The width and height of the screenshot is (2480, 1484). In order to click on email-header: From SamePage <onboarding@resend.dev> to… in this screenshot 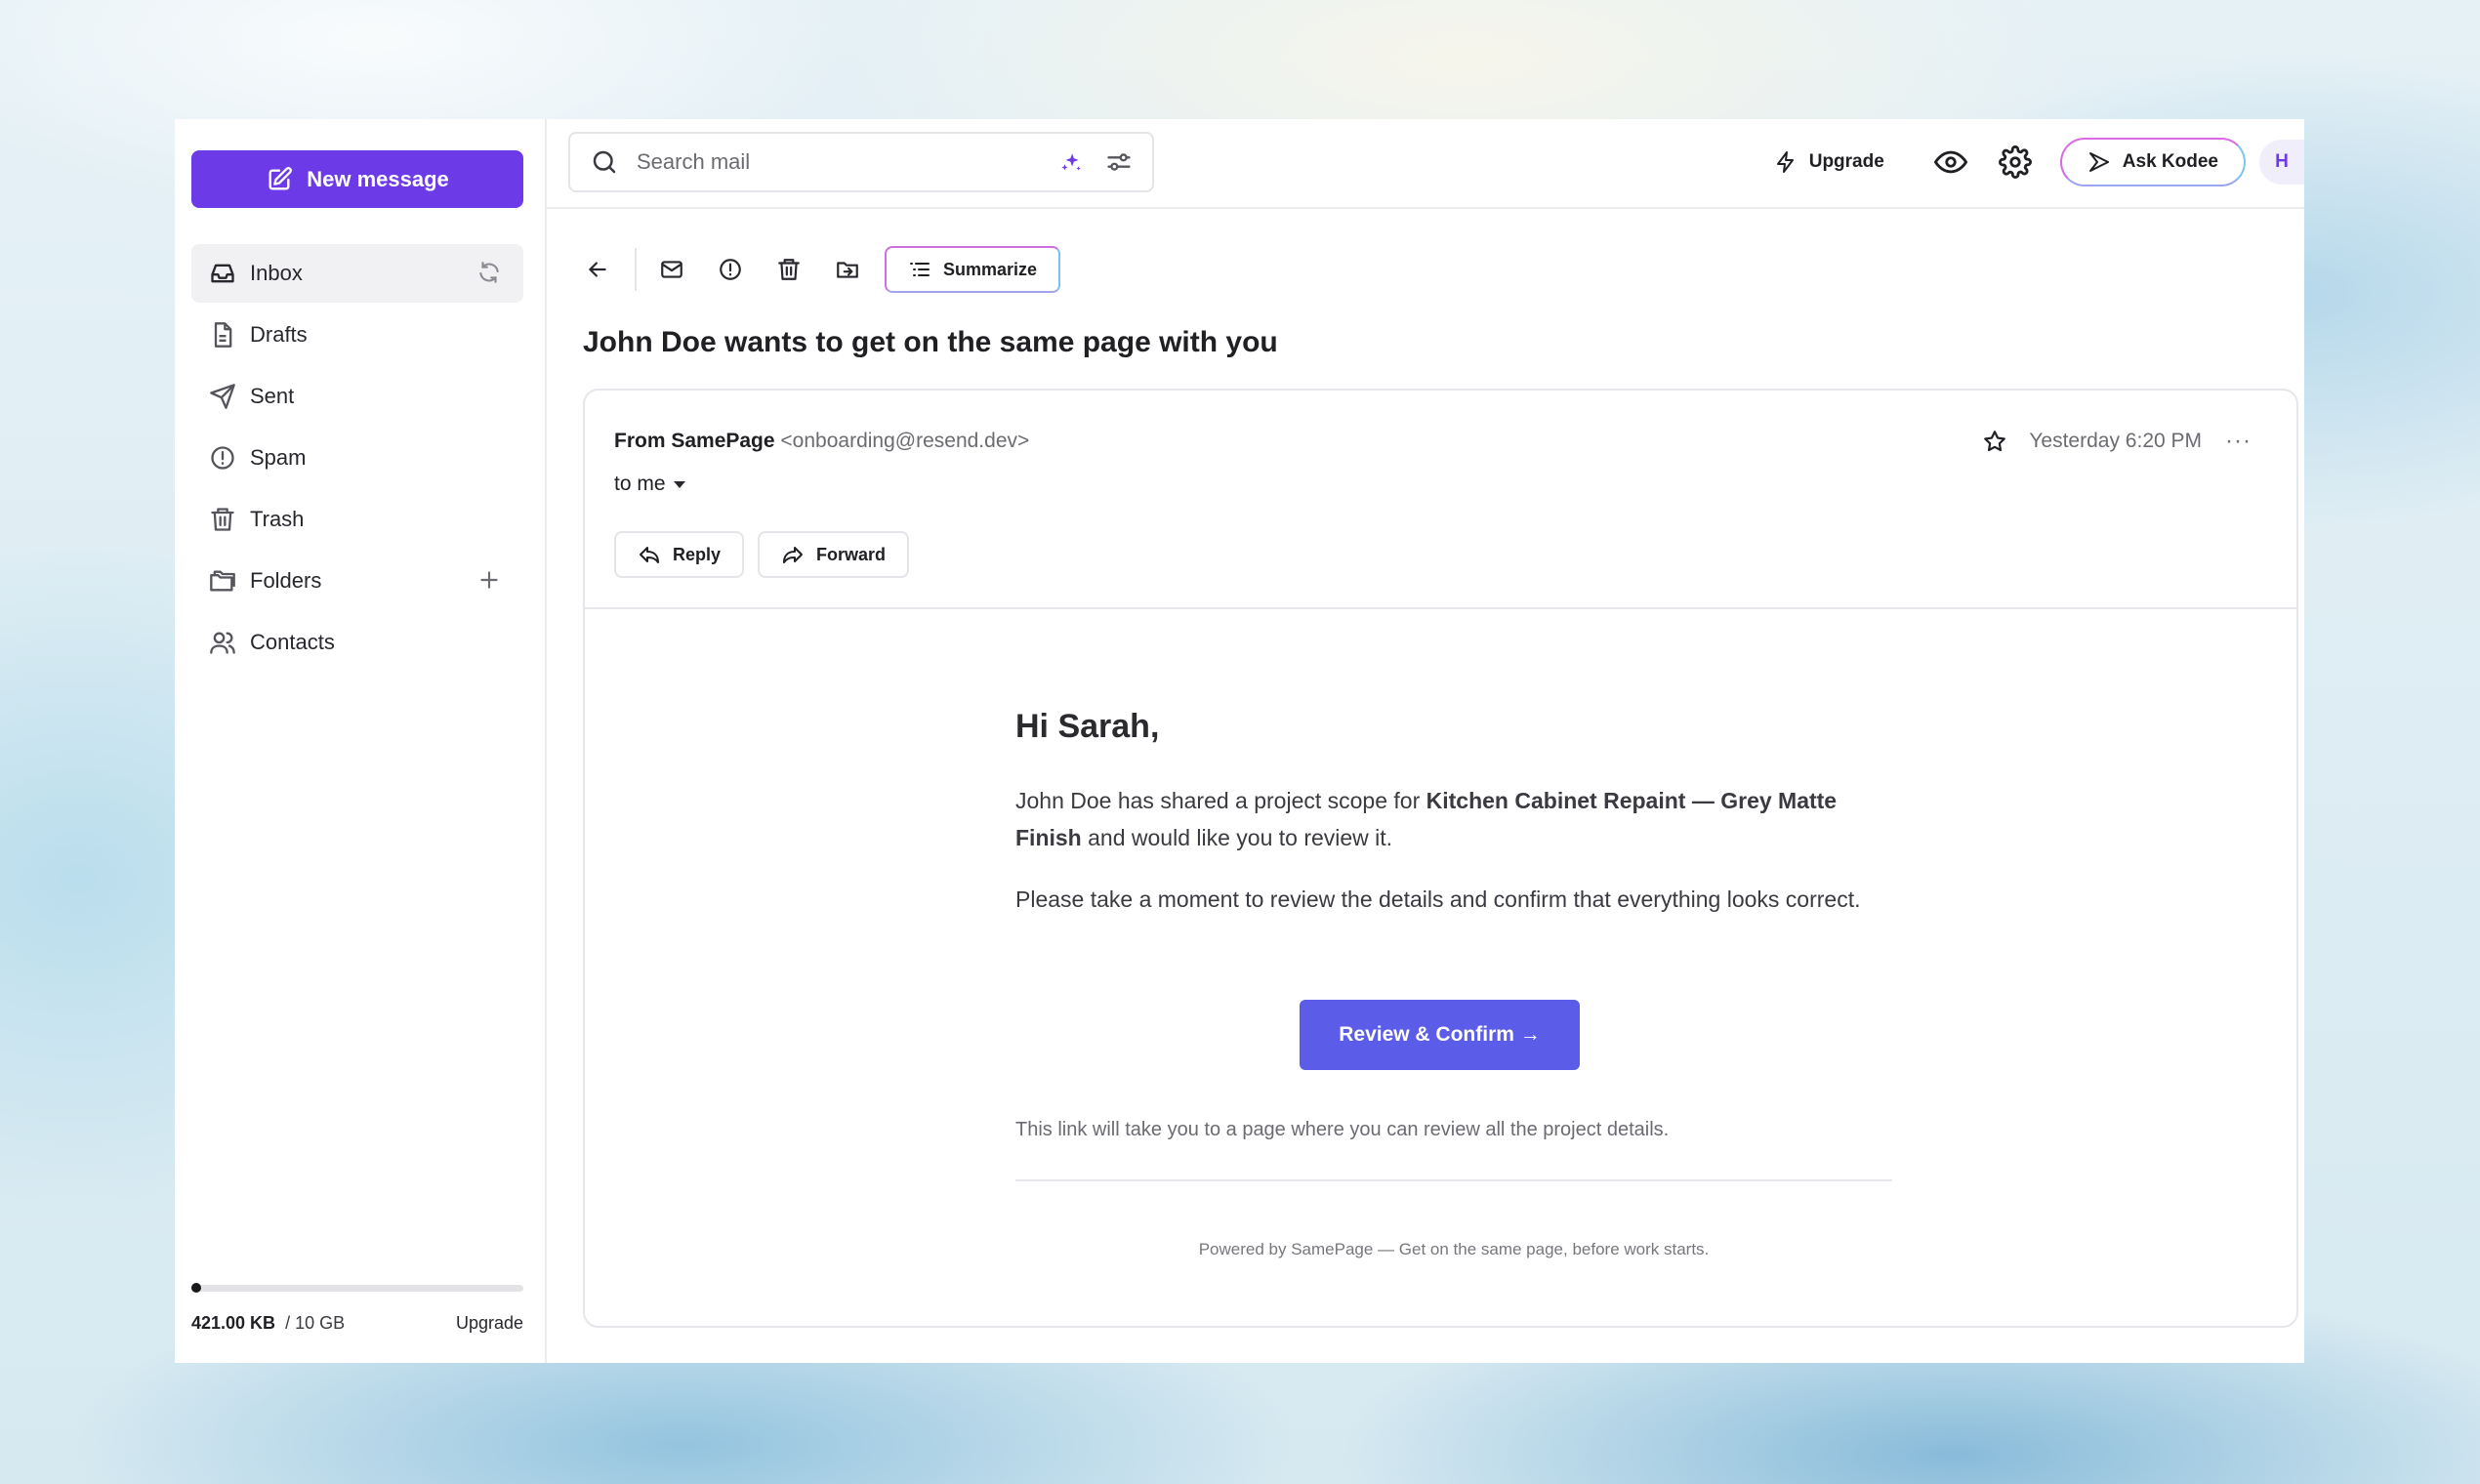, I will do `click(1440, 500)`.